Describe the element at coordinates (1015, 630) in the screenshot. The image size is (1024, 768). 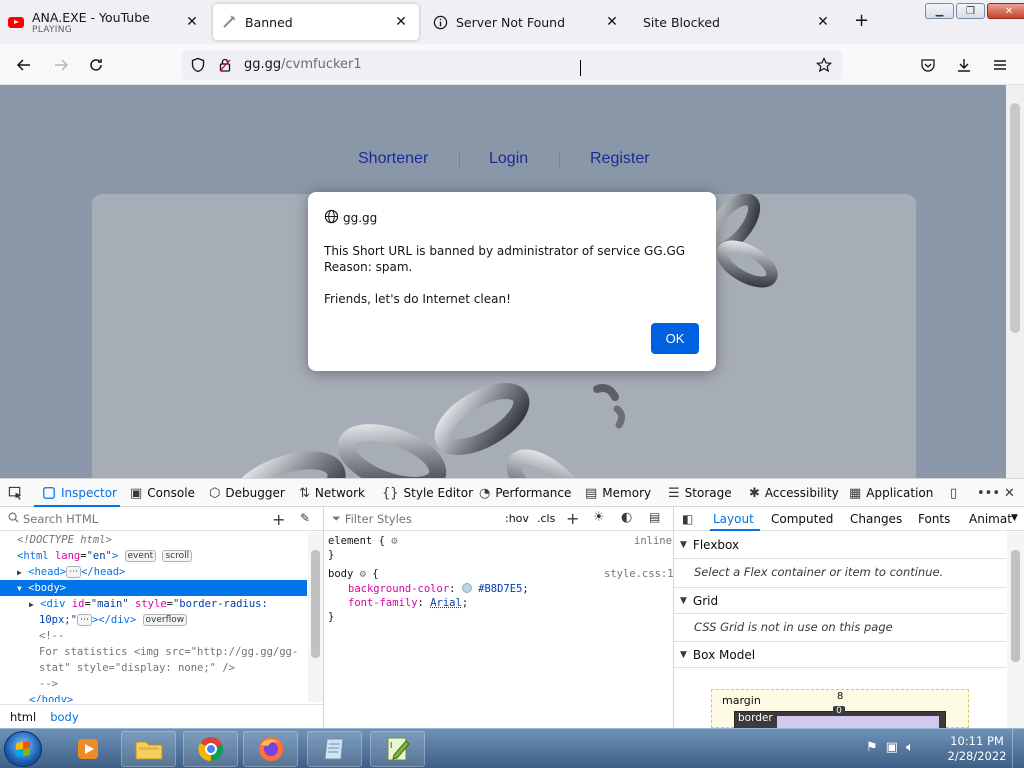
I see `layout-scrollbar` at that location.